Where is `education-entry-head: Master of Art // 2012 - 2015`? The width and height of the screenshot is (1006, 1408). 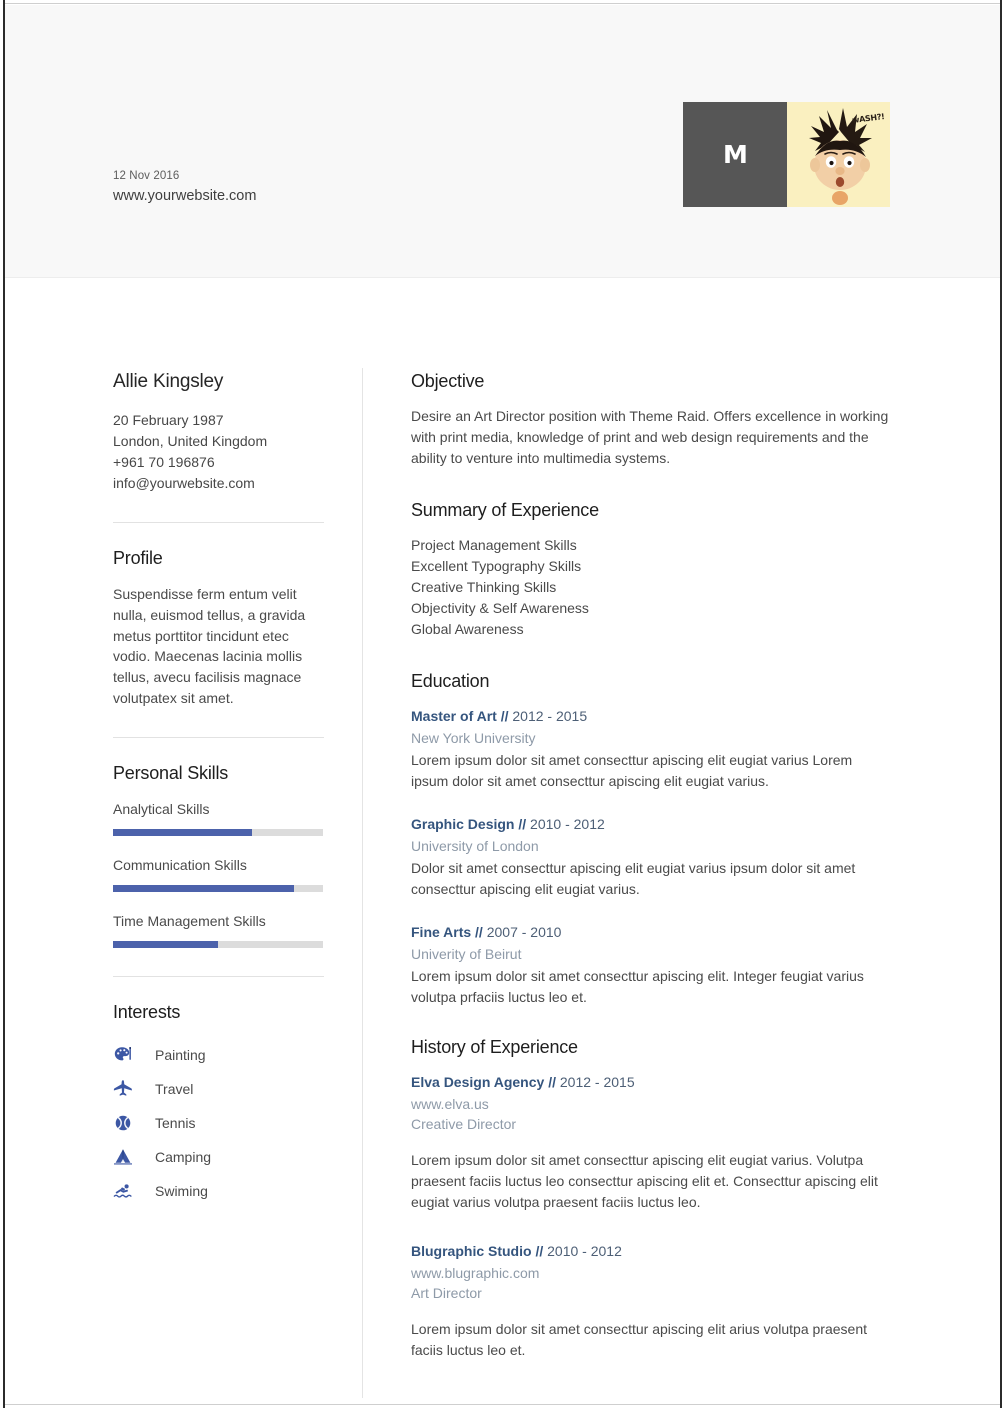
education-entry-head: Master of Art // 2012 - 2015 is located at coordinates (650, 716).